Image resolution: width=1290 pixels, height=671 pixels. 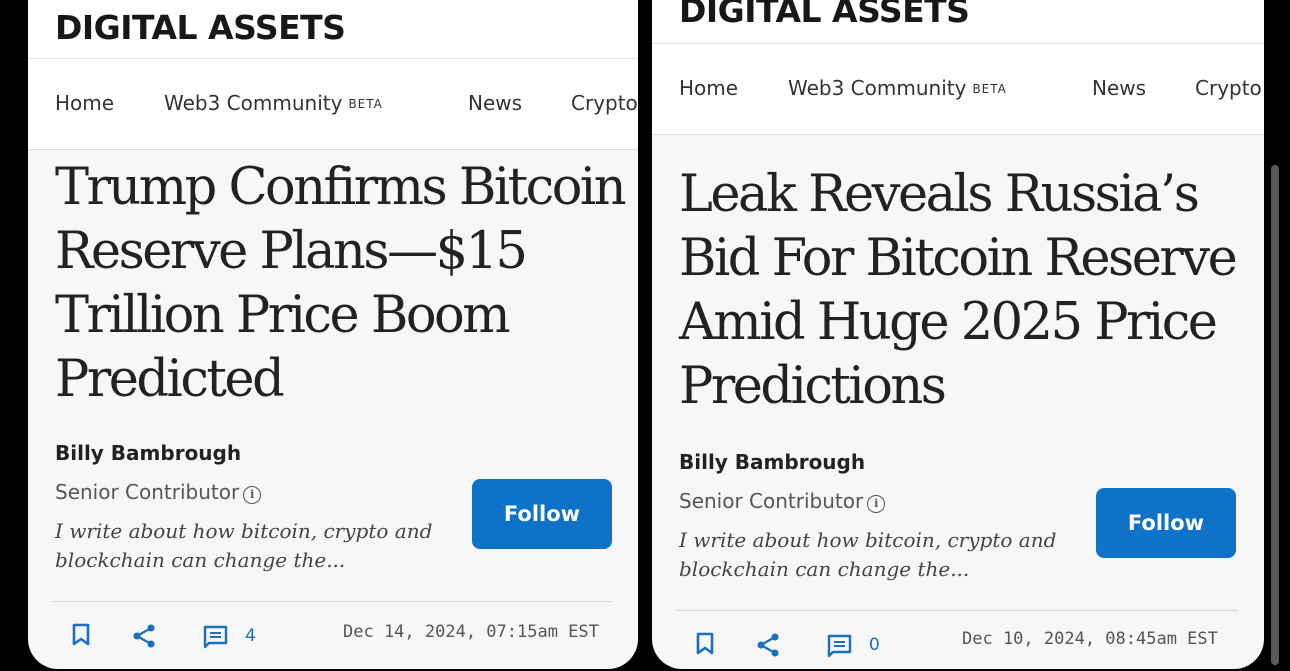 I want to click on publish-date: Dec 14, 2024, 07:15am EST, so click(x=471, y=632).